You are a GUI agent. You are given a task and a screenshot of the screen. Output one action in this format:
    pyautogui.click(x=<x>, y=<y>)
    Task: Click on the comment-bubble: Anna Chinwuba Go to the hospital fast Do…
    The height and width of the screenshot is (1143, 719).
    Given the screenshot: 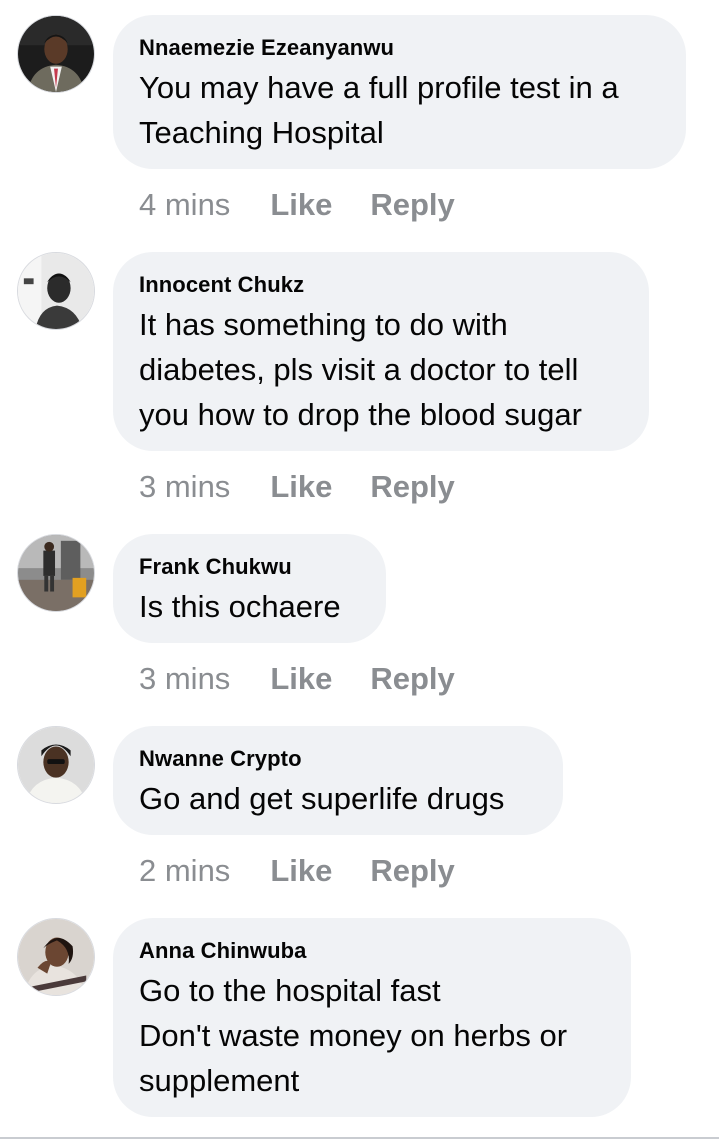 What is the action you would take?
    pyautogui.click(x=372, y=1017)
    